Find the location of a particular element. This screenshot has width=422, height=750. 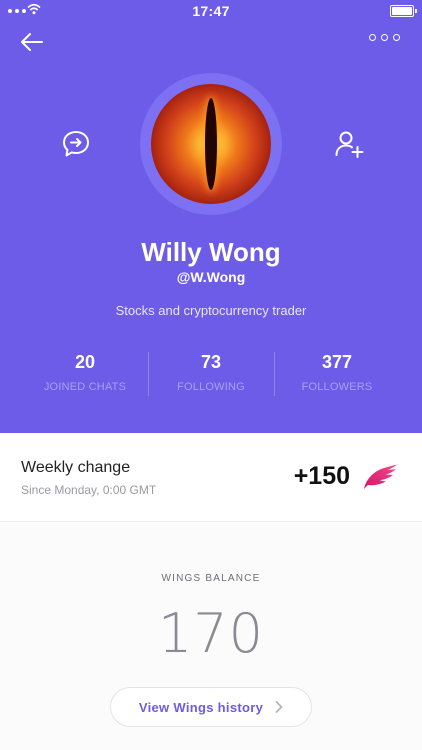

avatar is located at coordinates (211, 144).